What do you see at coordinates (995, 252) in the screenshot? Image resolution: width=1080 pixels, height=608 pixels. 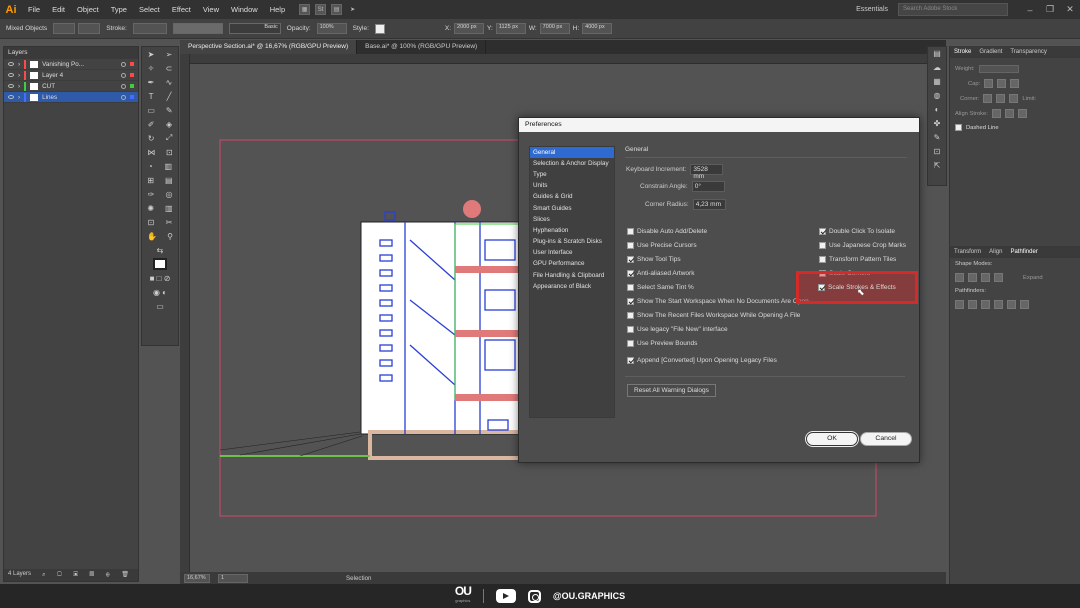 I see `tab-align: Align` at bounding box center [995, 252].